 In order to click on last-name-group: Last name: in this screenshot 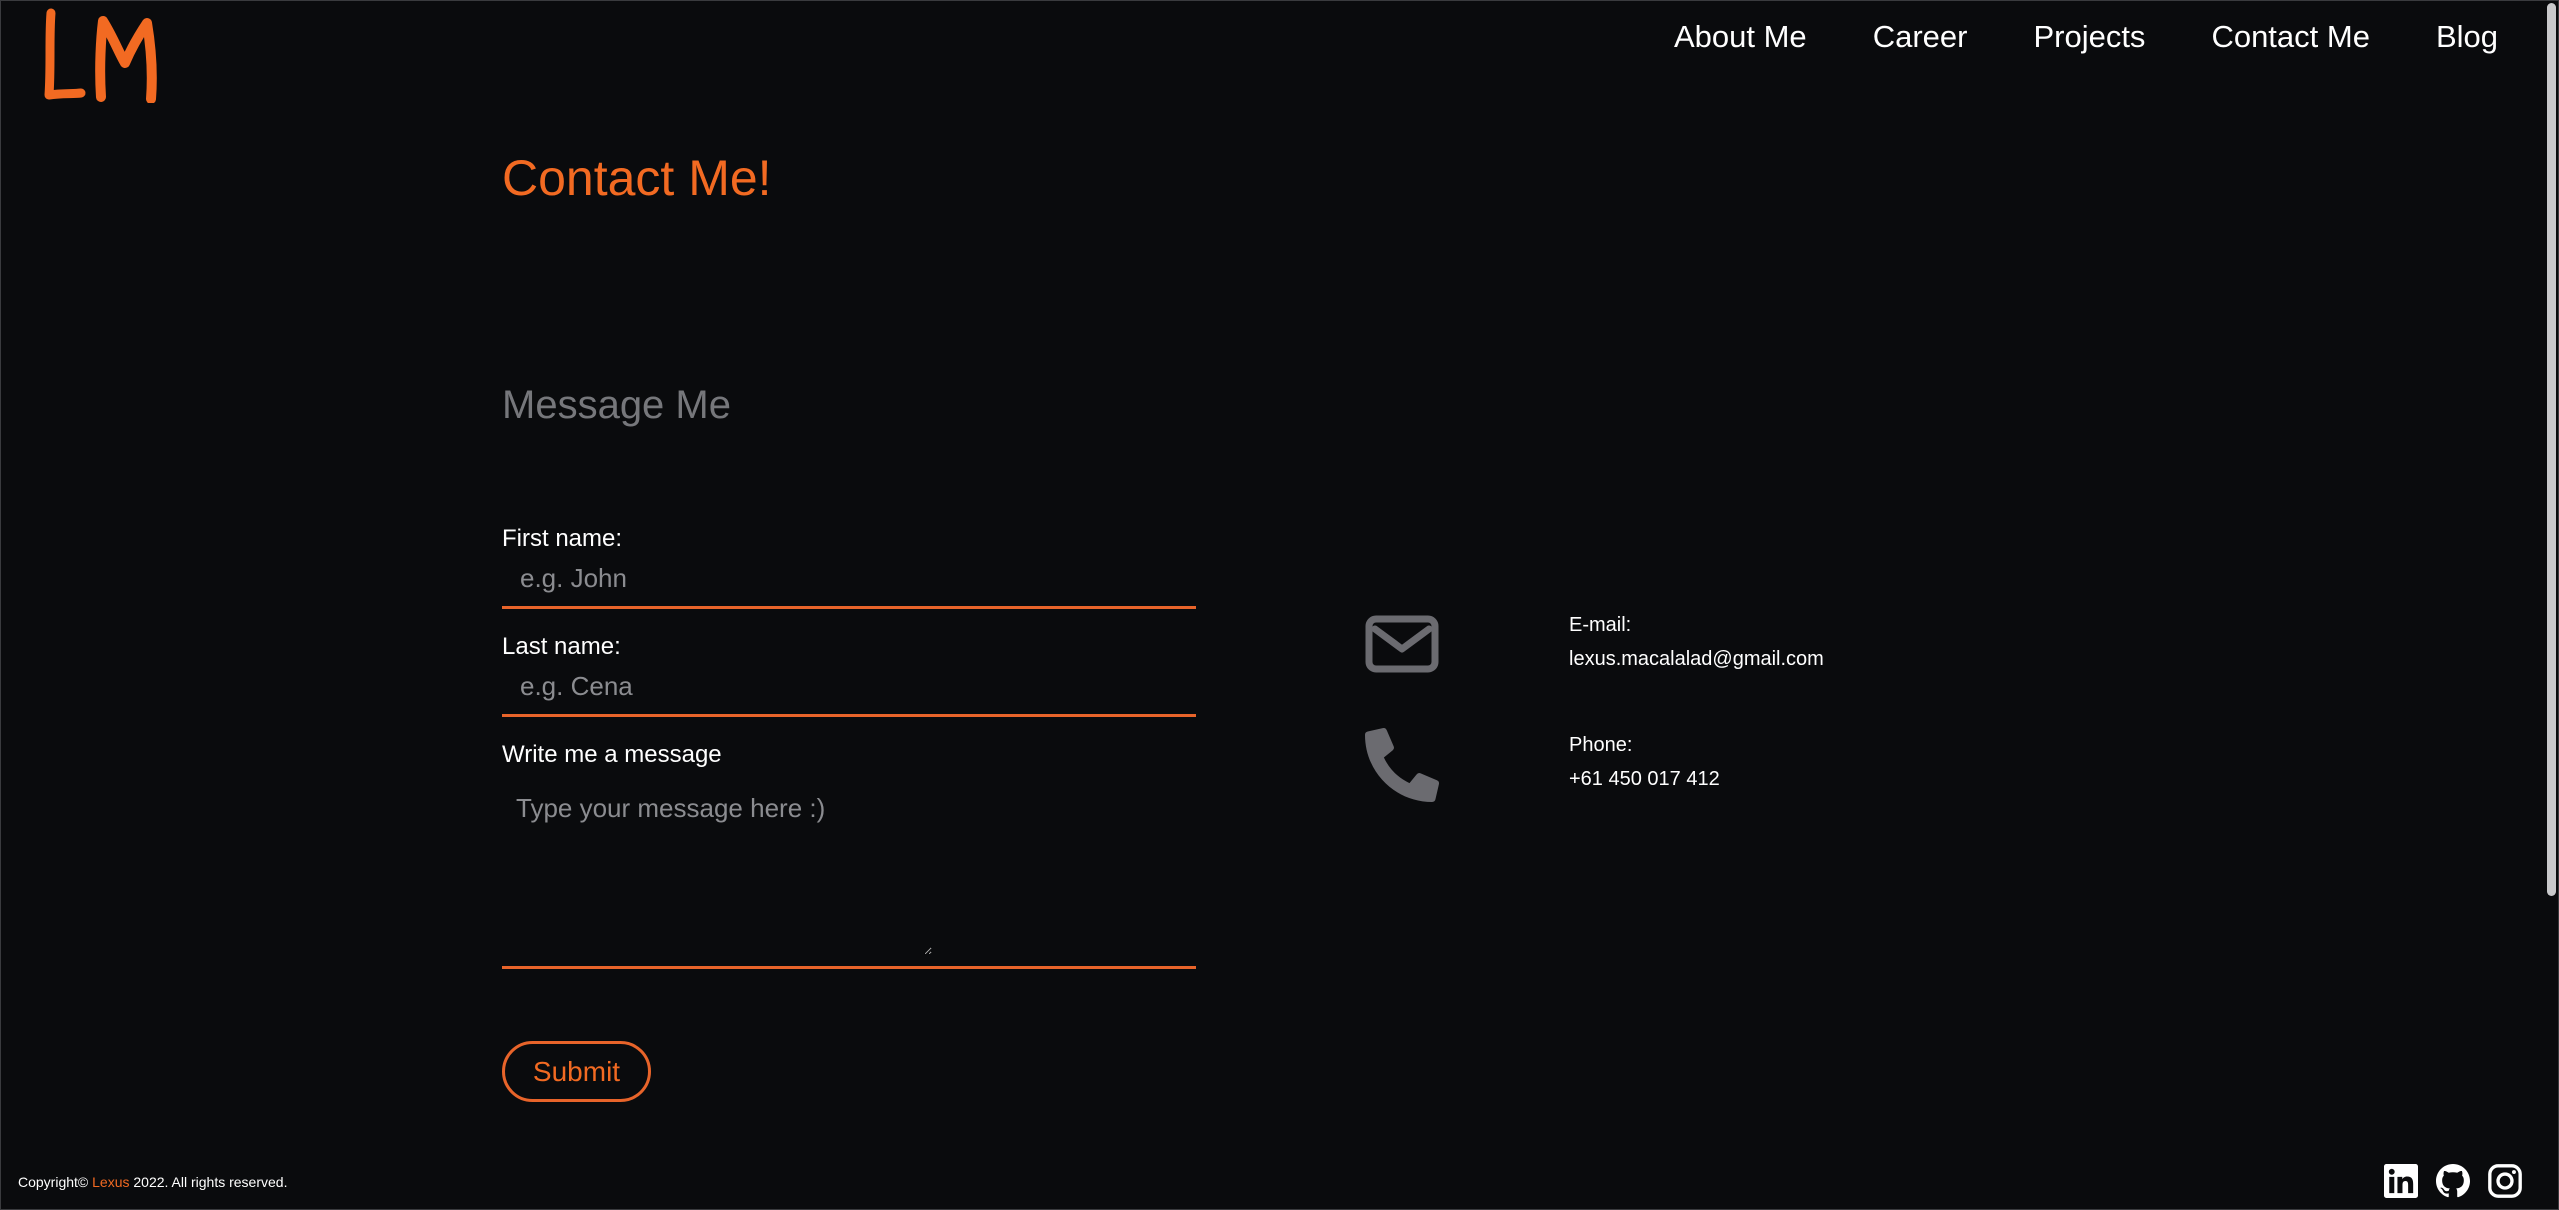, I will do `click(849, 673)`.